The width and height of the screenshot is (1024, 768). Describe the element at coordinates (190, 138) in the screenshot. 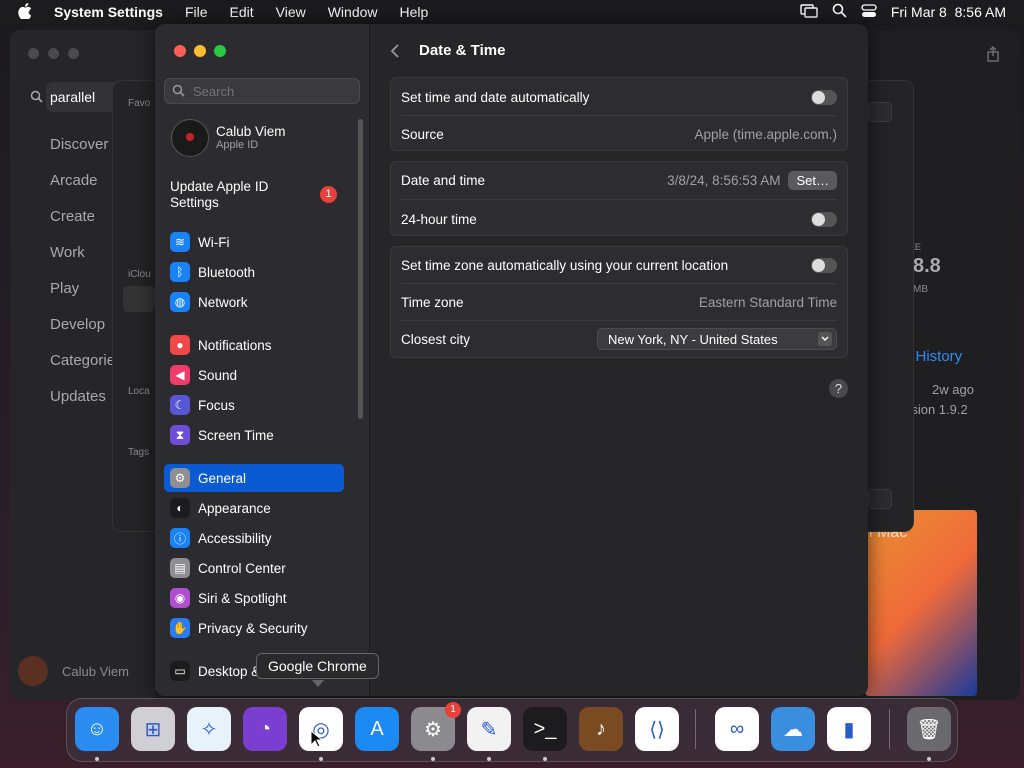

I see `apple-id-avatar` at that location.